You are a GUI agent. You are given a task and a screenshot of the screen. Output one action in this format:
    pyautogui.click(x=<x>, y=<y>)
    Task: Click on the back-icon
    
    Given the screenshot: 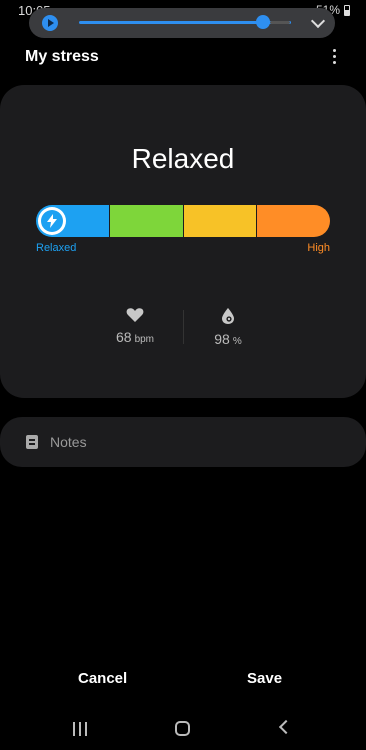 What is the action you would take?
    pyautogui.click(x=286, y=727)
    